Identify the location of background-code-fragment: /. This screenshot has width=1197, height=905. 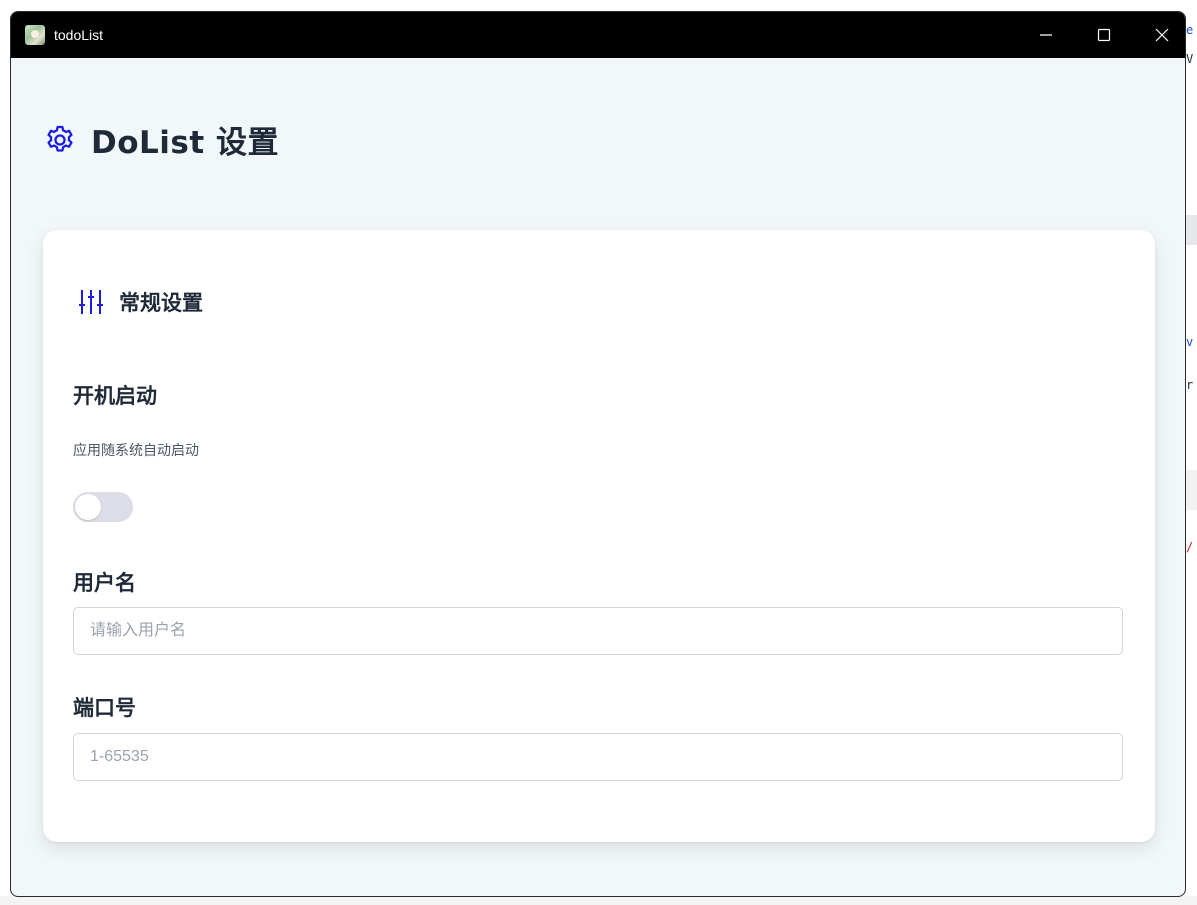
(1190, 547).